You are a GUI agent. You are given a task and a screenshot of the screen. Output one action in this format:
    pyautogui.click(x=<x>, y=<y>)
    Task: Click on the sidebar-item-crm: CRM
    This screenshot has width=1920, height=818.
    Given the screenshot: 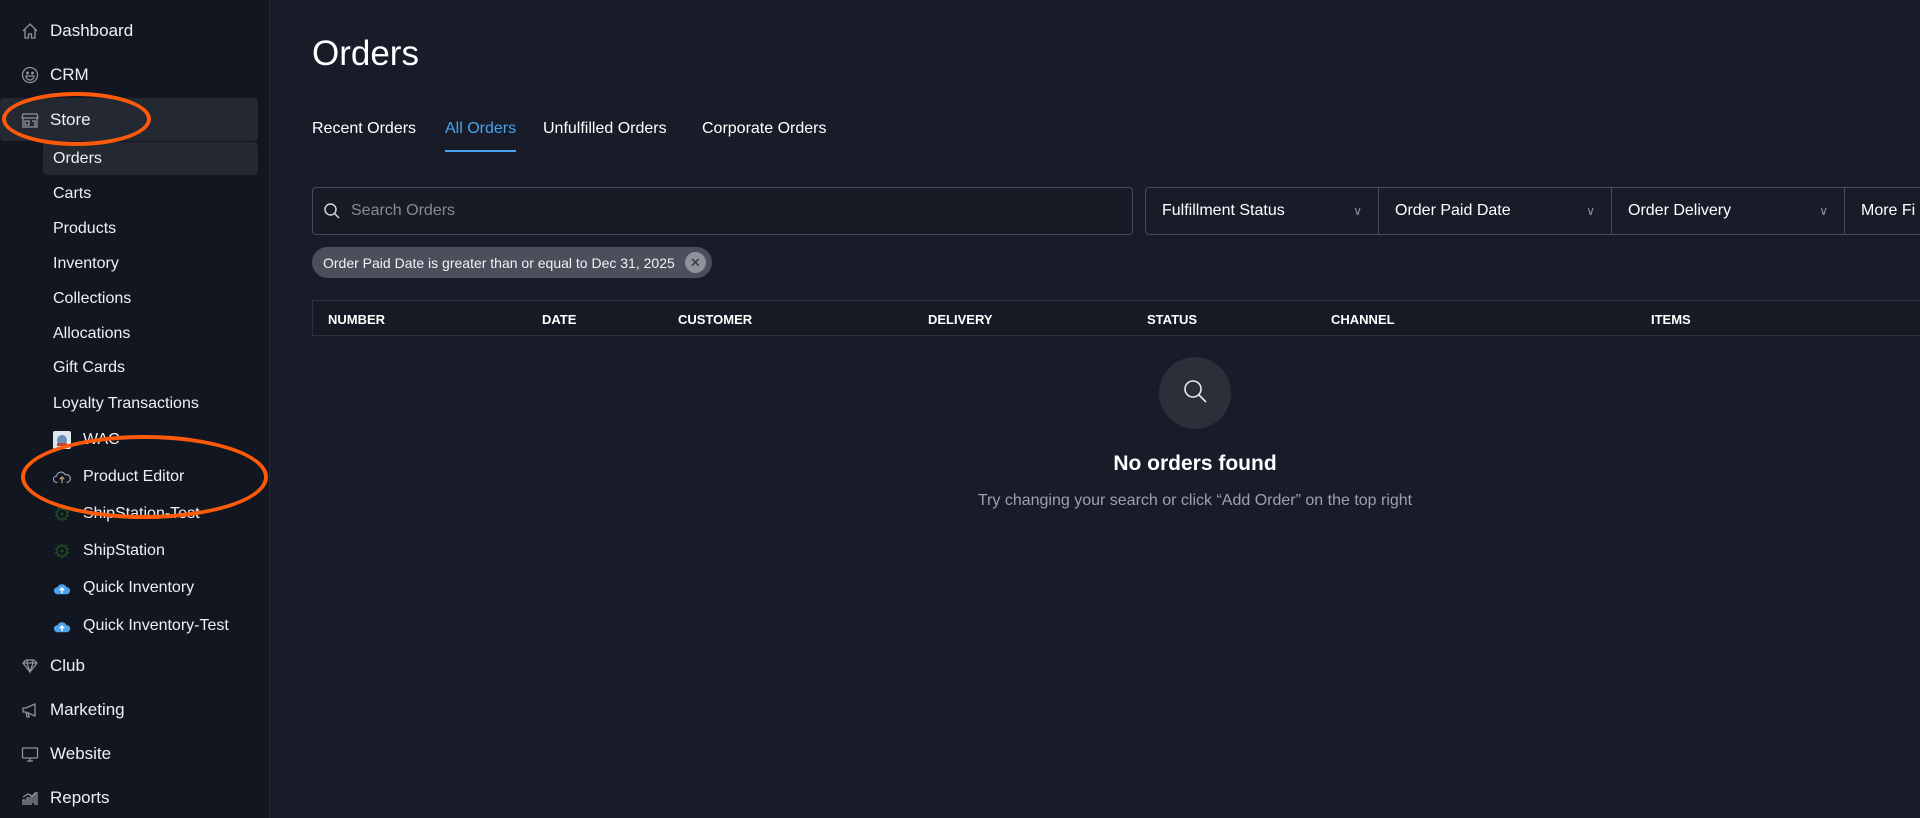 What is the action you would take?
    pyautogui.click(x=129, y=75)
    